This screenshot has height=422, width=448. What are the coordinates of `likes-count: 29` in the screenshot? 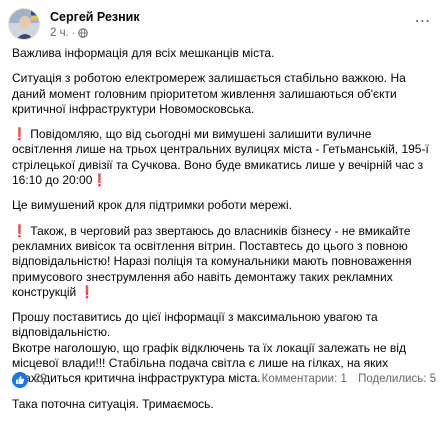 It's located at (40, 379).